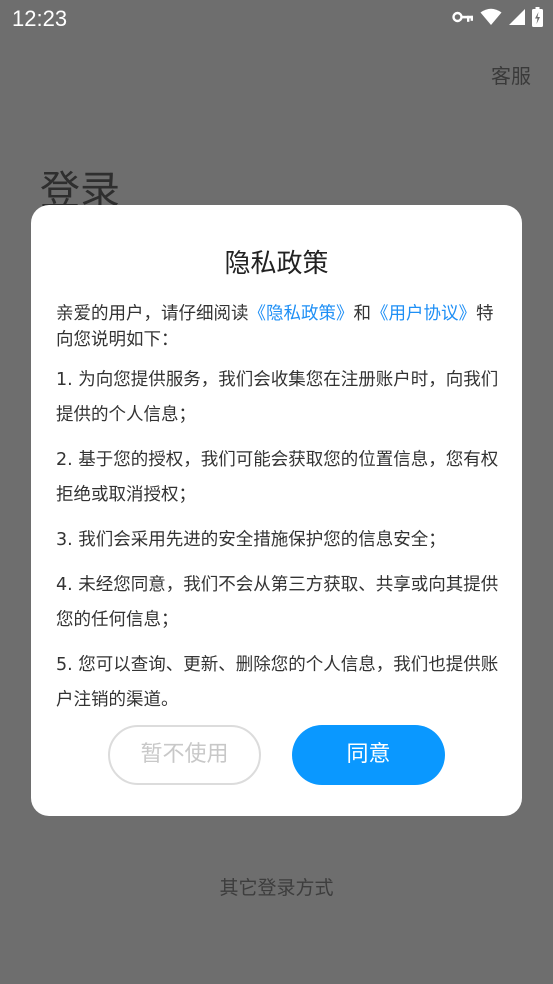  What do you see at coordinates (517, 17) in the screenshot?
I see `signal-icon` at bounding box center [517, 17].